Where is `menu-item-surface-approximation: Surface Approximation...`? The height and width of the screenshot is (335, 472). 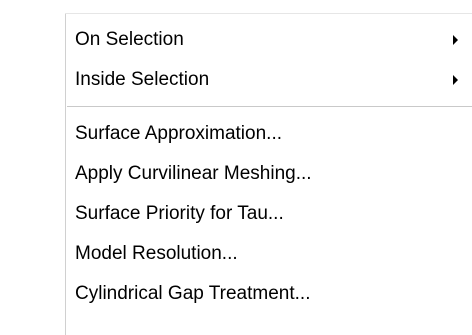
menu-item-surface-approximation: Surface Approximation... is located at coordinates (269, 134).